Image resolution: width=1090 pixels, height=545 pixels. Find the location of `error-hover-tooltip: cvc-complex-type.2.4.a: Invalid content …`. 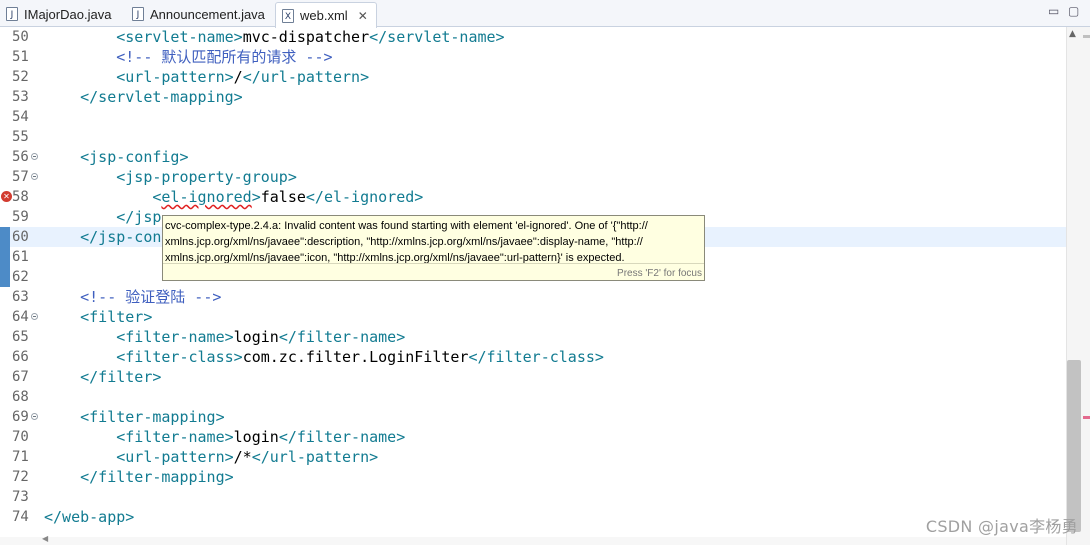

error-hover-tooltip: cvc-complex-type.2.4.a: Invalid content … is located at coordinates (433, 248).